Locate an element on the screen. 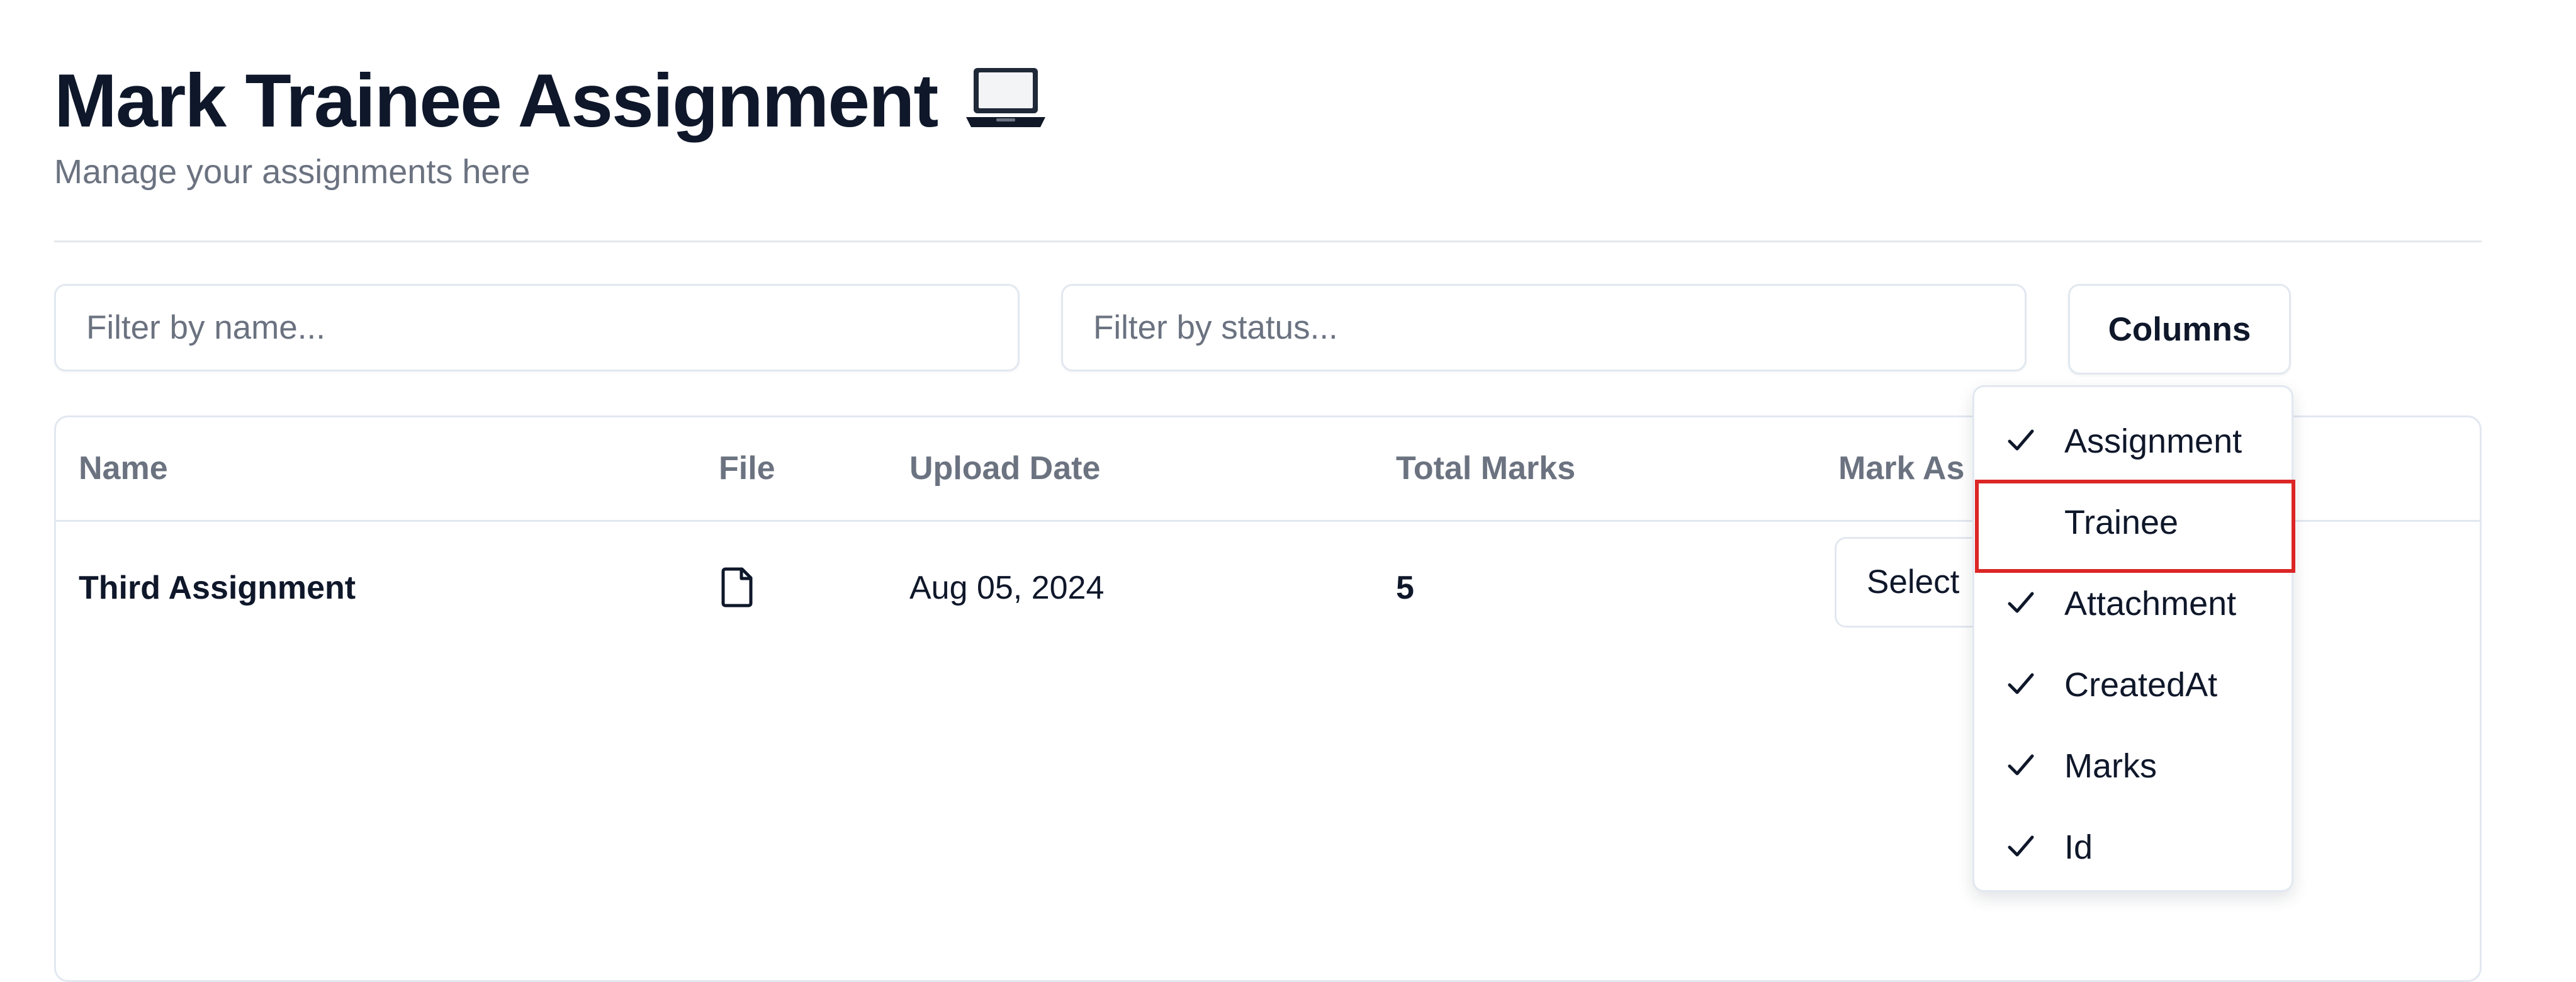  menu-item-label: Marks is located at coordinates (2110, 766).